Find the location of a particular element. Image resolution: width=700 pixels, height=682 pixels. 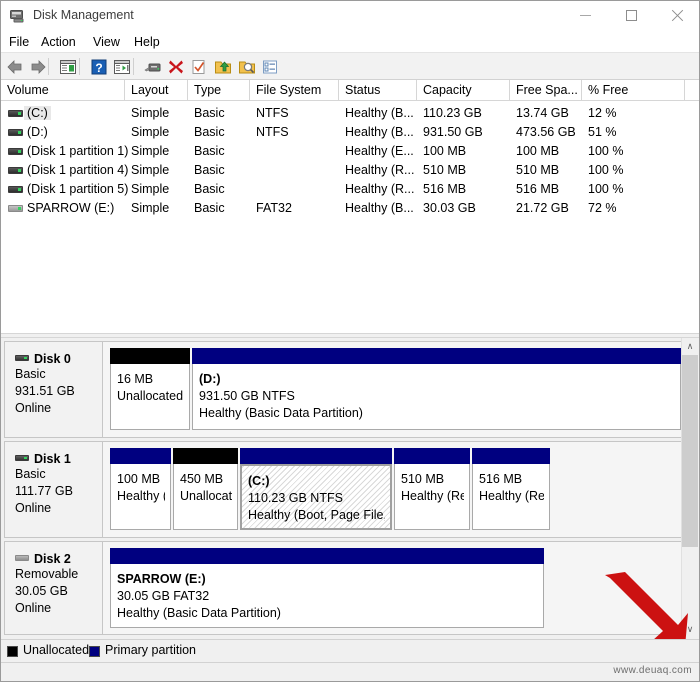

column-header-type: Type is located at coordinates (219, 90).